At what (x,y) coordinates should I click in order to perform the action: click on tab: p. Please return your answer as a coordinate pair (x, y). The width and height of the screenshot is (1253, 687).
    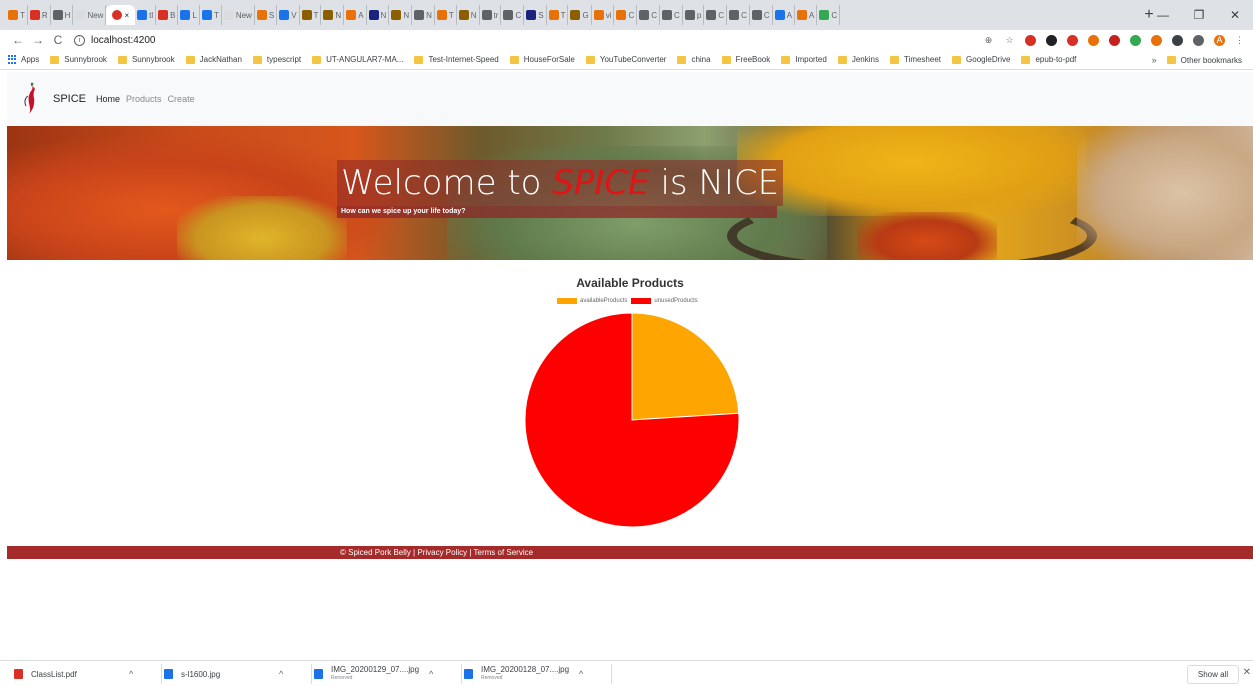
    Looking at the image, I should click on (694, 15).